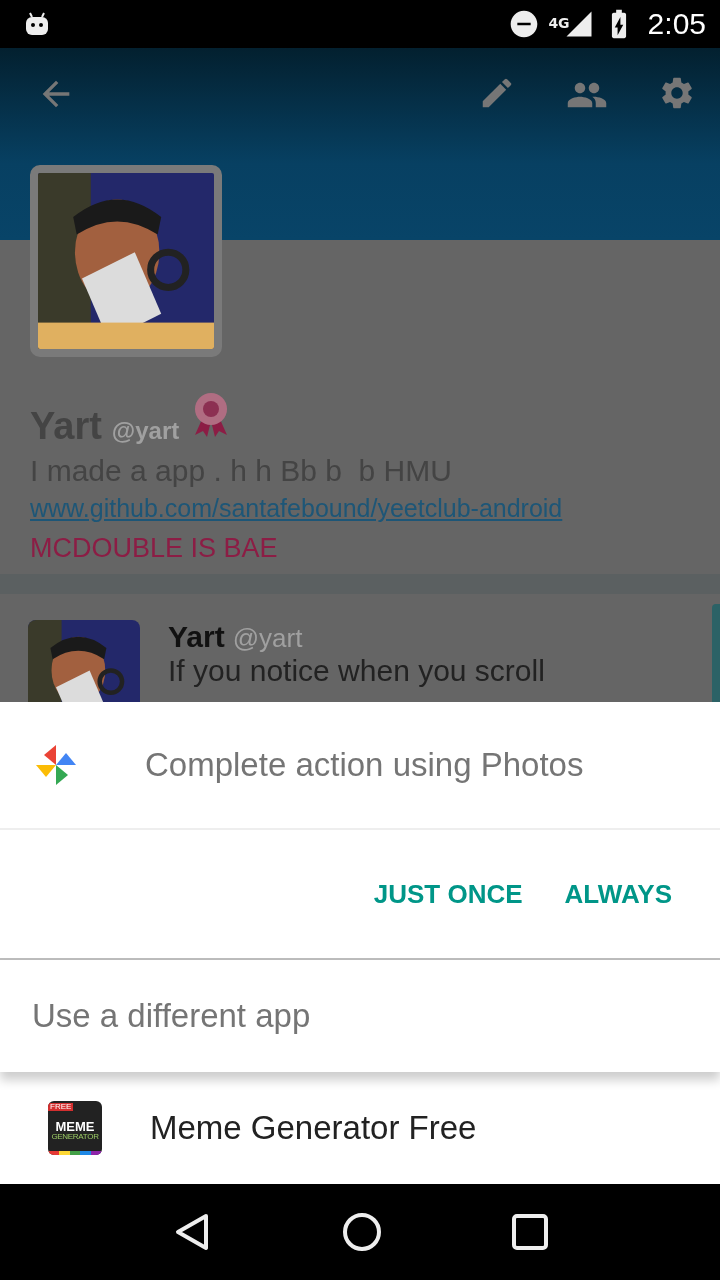 This screenshot has height=1280, width=720. I want to click on profile-tagline: MCDOUBLE IS BAE, so click(154, 548).